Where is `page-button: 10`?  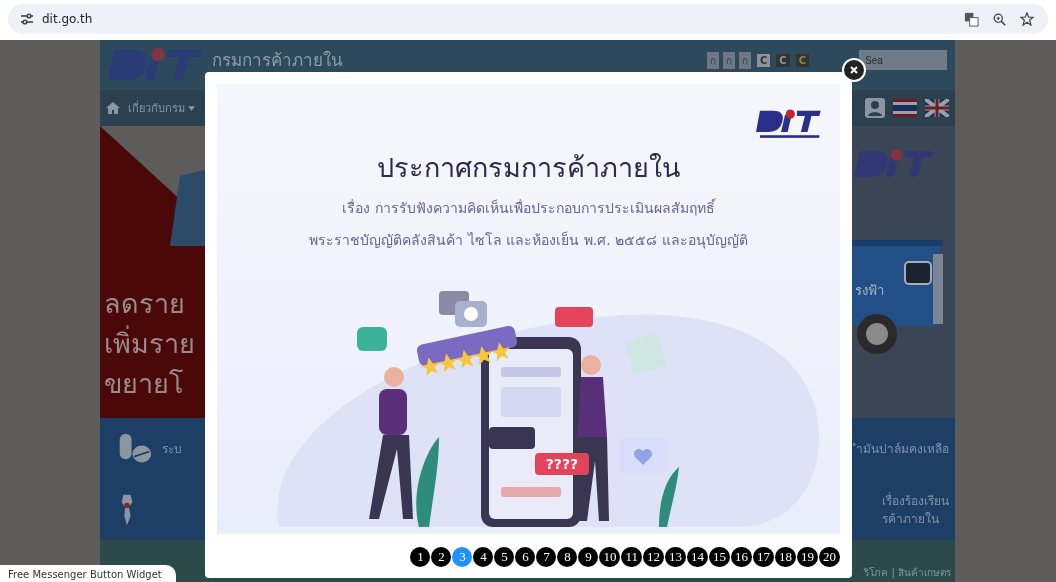
page-button: 10 is located at coordinates (610, 557).